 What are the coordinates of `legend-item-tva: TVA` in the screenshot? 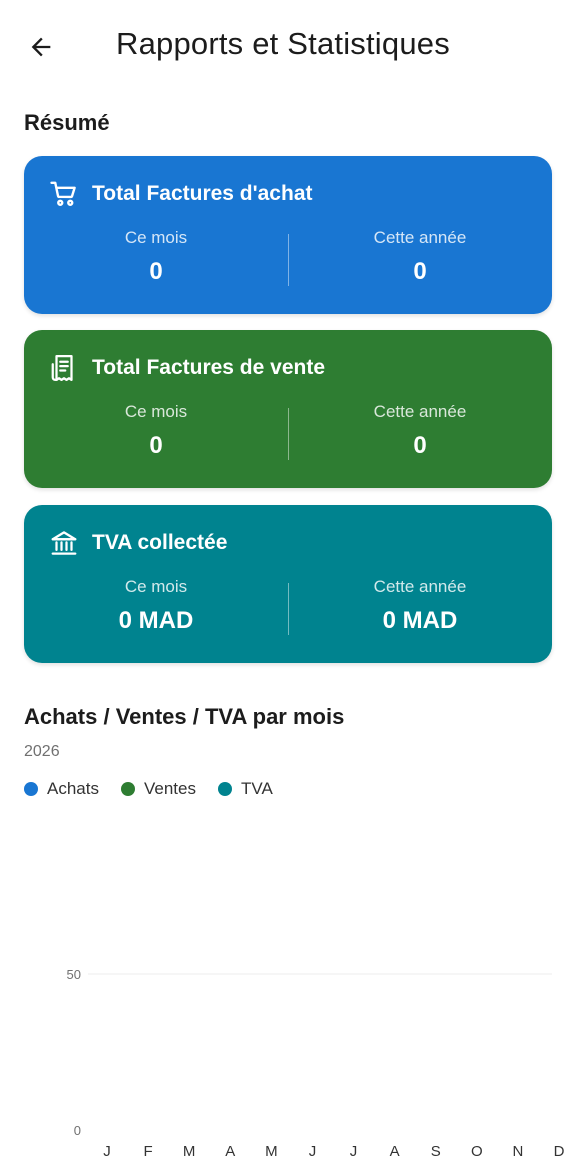 It's located at (245, 789).